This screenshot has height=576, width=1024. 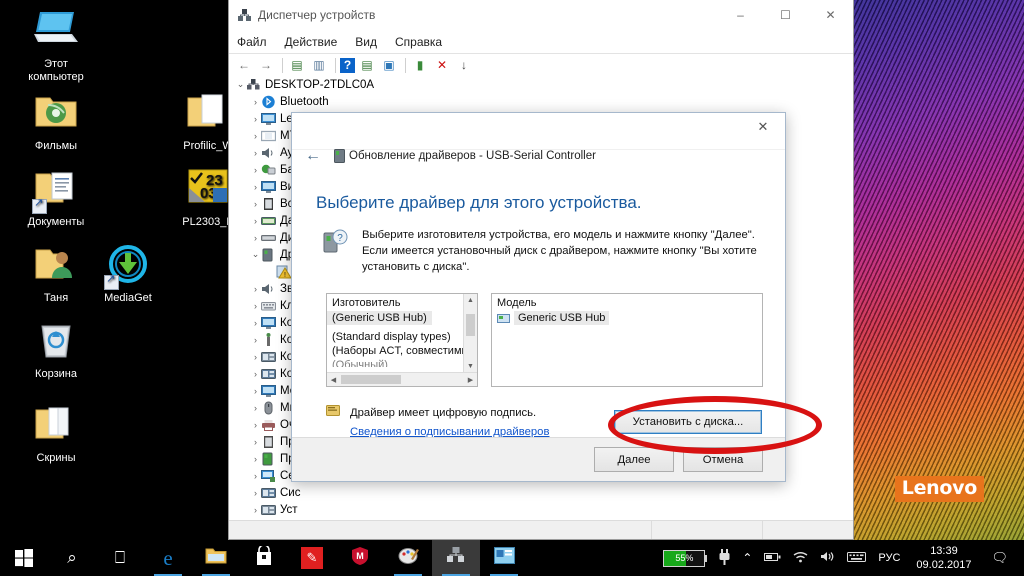 What do you see at coordinates (216, 558) in the screenshot?
I see `taskbar-file-explorer-icon` at bounding box center [216, 558].